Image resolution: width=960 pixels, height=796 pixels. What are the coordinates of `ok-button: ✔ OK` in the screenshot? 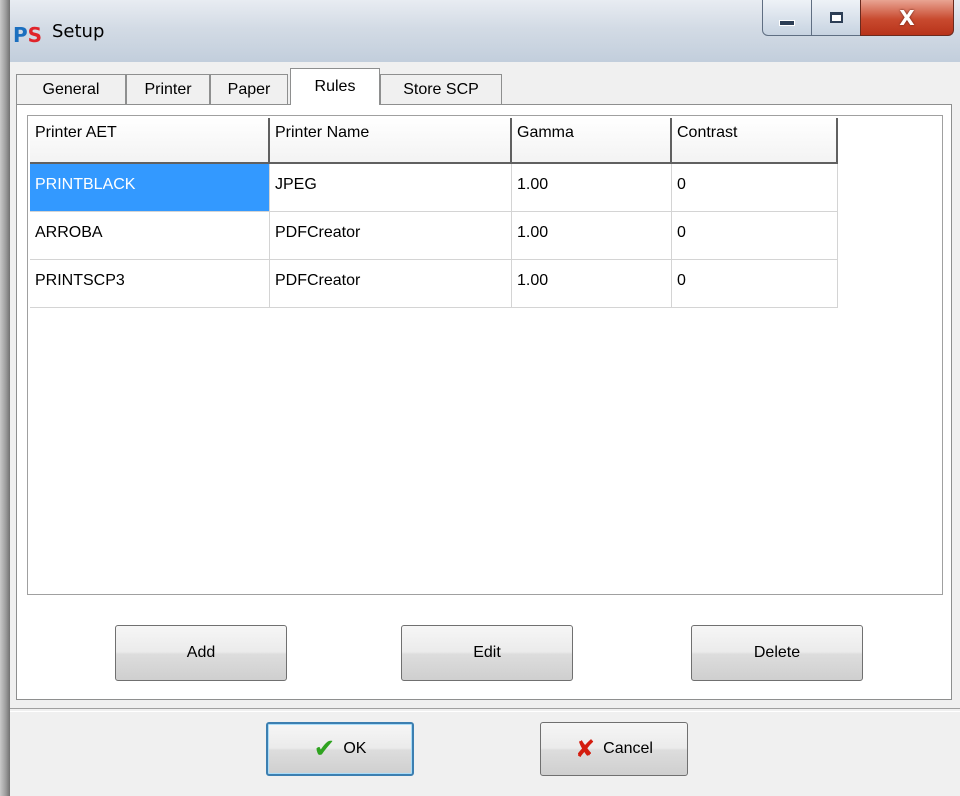 It's located at (340, 749).